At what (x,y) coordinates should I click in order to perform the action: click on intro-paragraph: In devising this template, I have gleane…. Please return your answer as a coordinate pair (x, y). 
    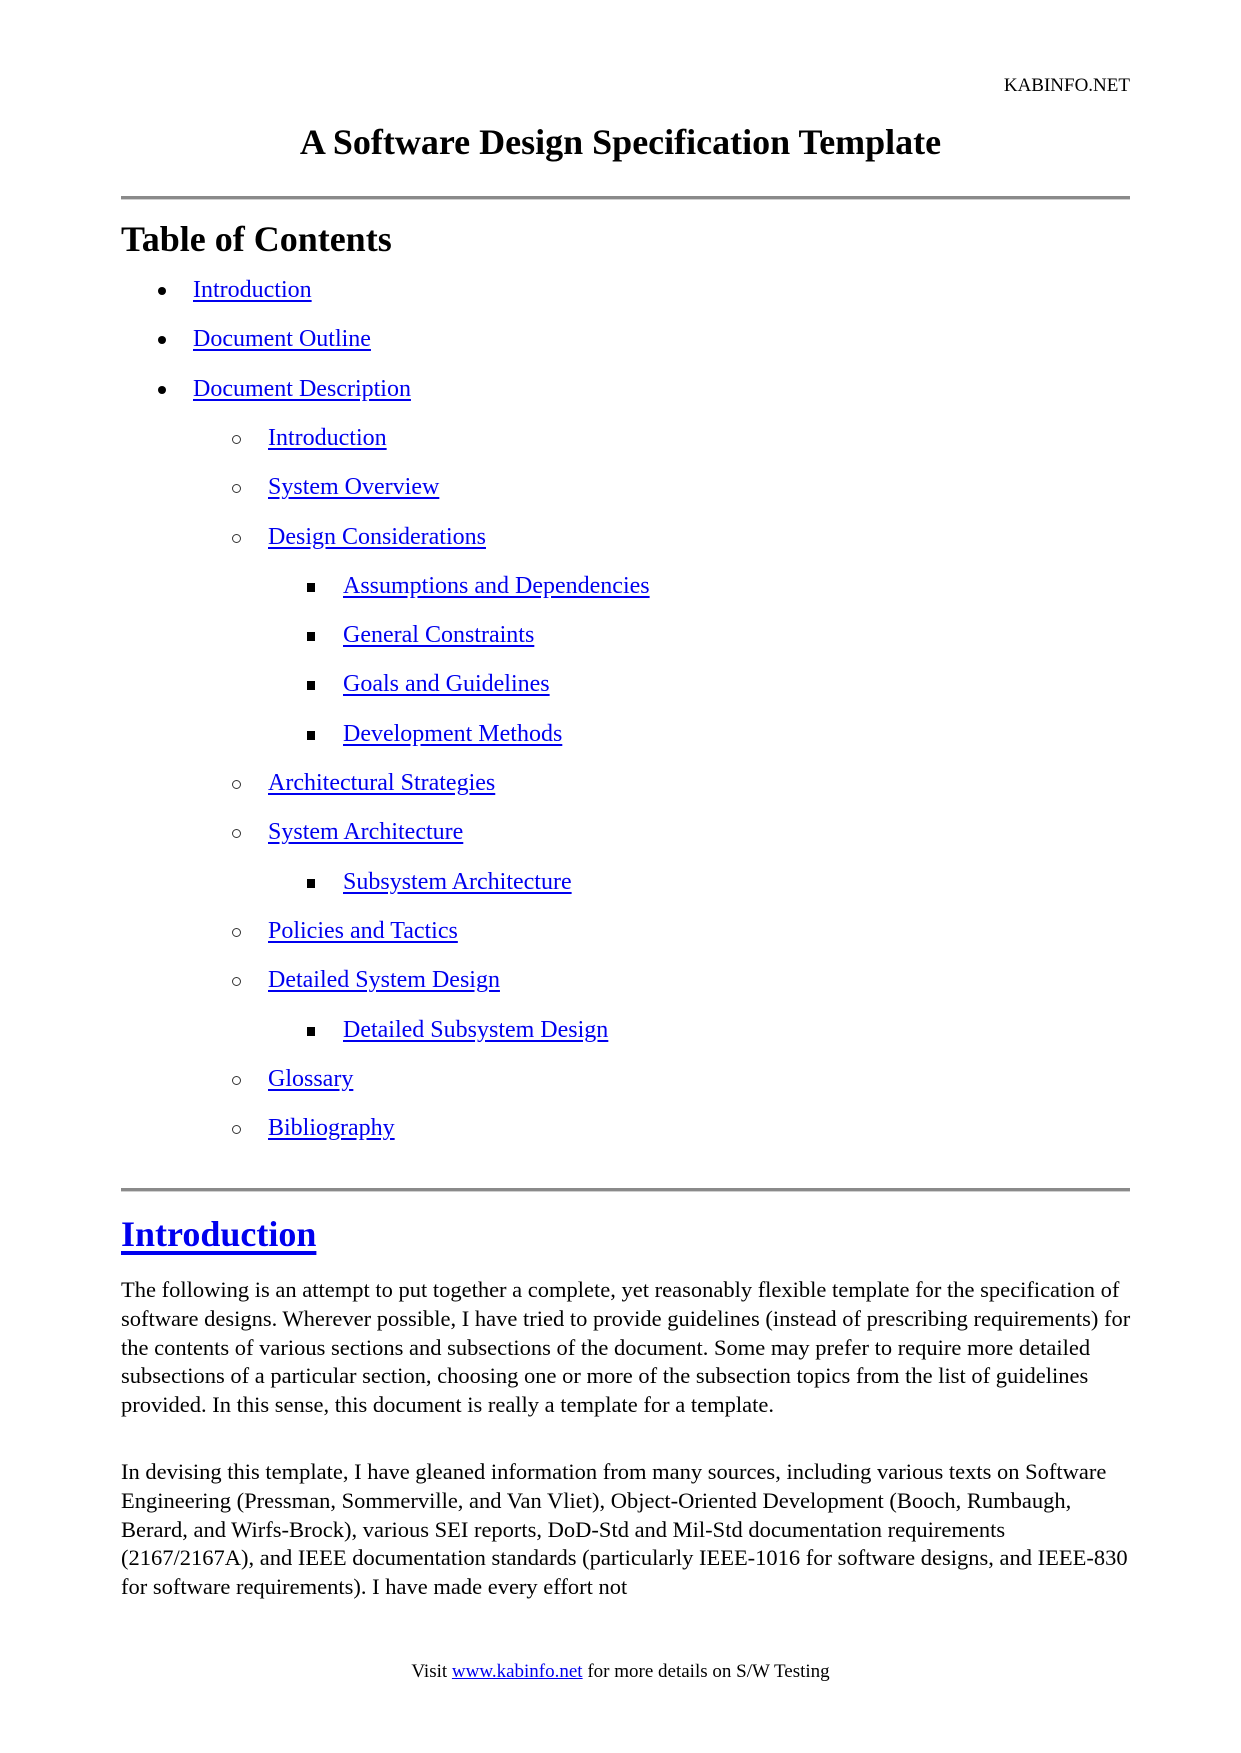
    Looking at the image, I should click on (624, 1529).